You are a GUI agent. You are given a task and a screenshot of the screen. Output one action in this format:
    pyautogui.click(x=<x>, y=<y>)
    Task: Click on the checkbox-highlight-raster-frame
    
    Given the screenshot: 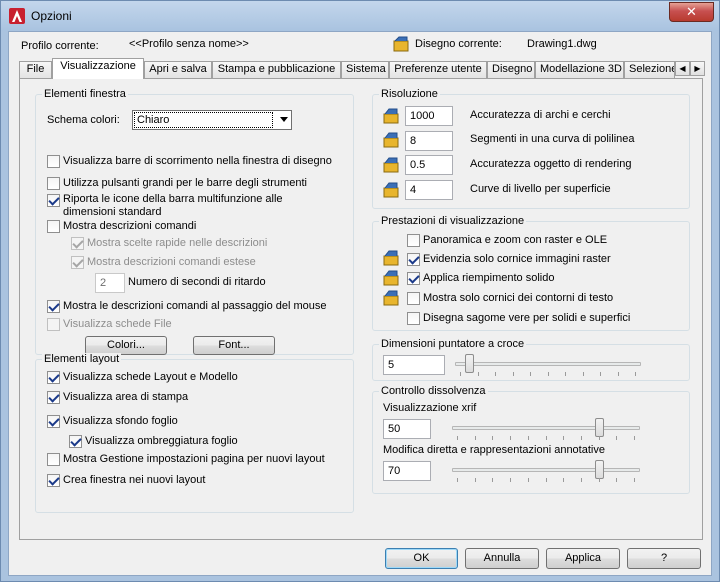 What is the action you would take?
    pyautogui.click(x=413, y=259)
    